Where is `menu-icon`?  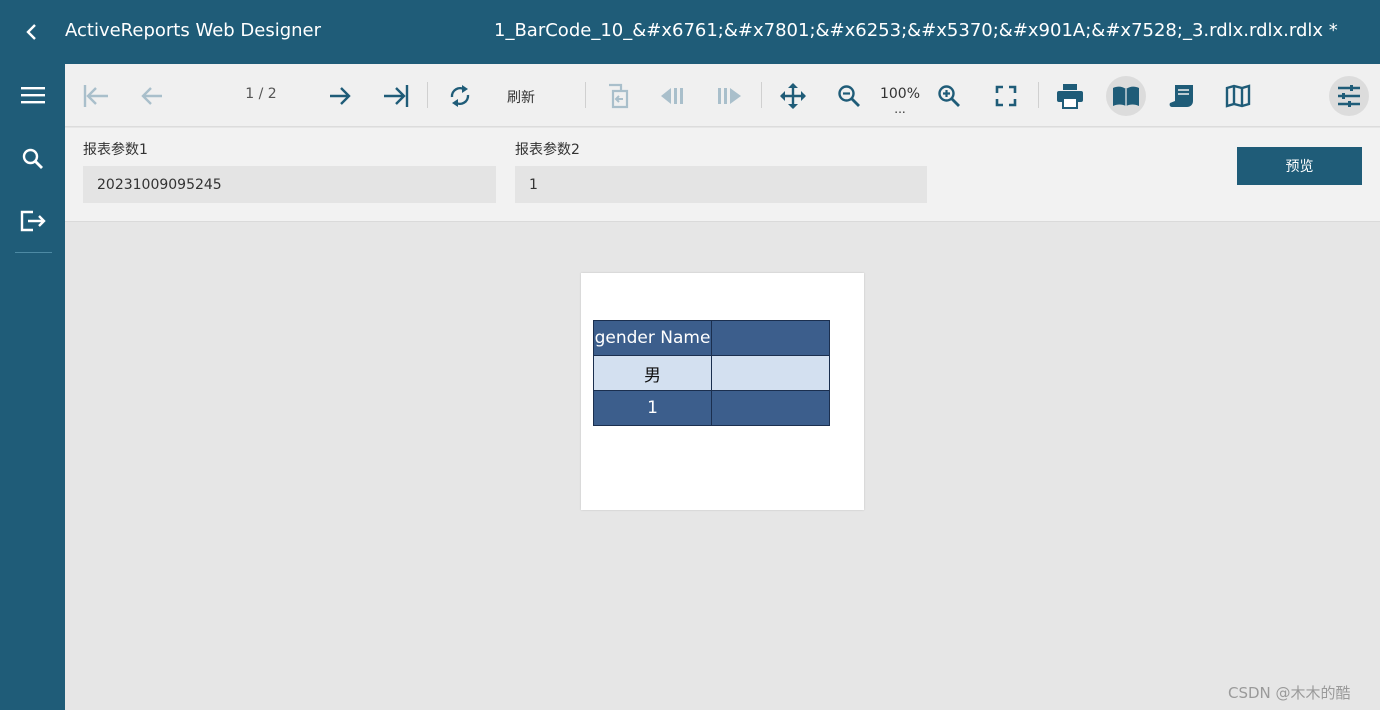 menu-icon is located at coordinates (33, 95).